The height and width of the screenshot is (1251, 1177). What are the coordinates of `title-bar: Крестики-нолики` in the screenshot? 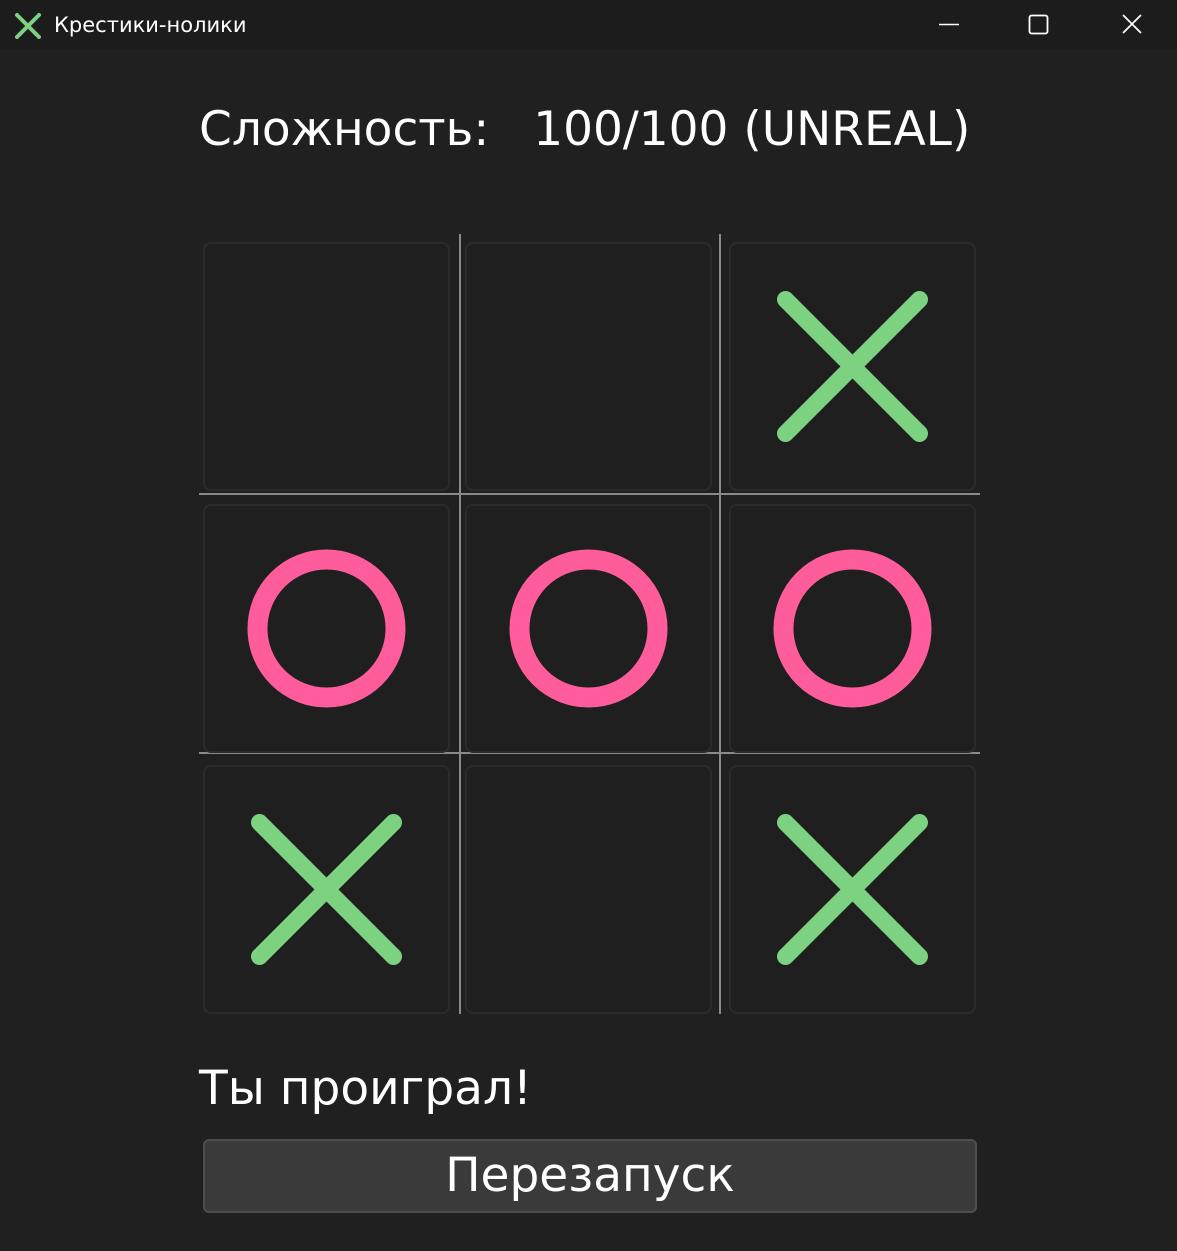 It's located at (588, 25).